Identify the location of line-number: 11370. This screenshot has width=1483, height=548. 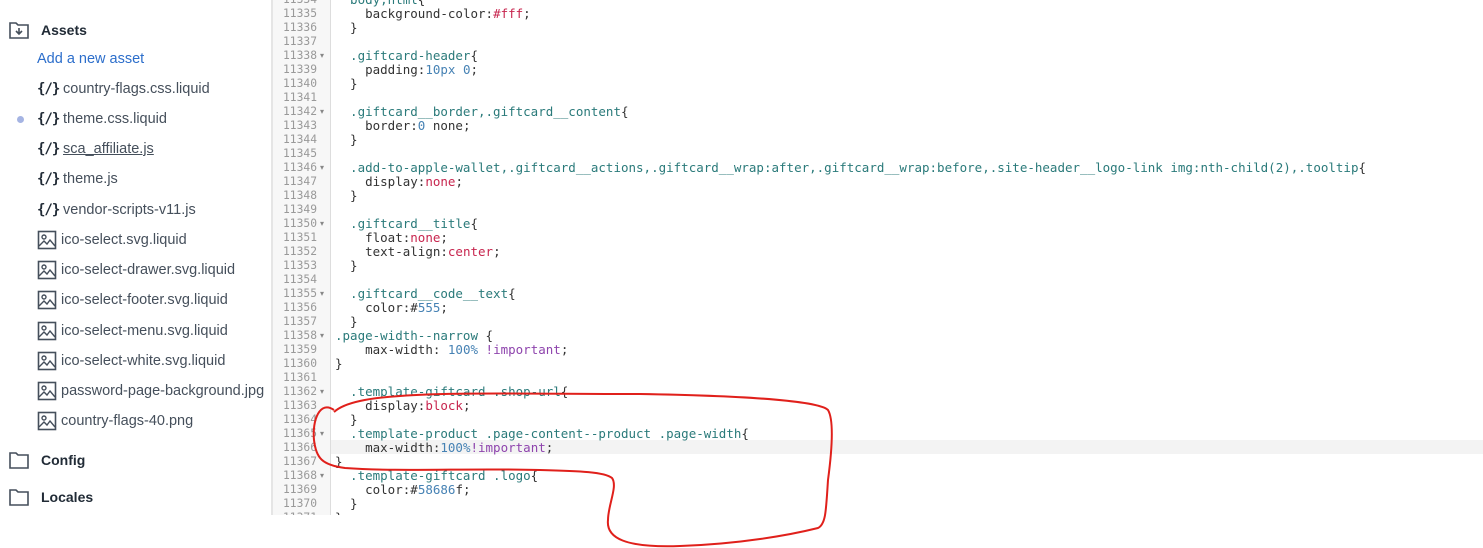
(299, 503).